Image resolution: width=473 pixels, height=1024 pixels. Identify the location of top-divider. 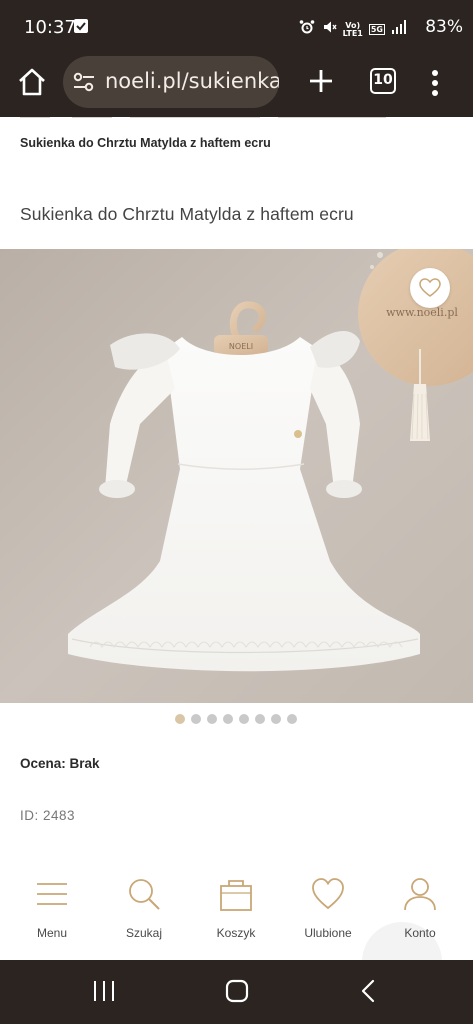
(203, 118).